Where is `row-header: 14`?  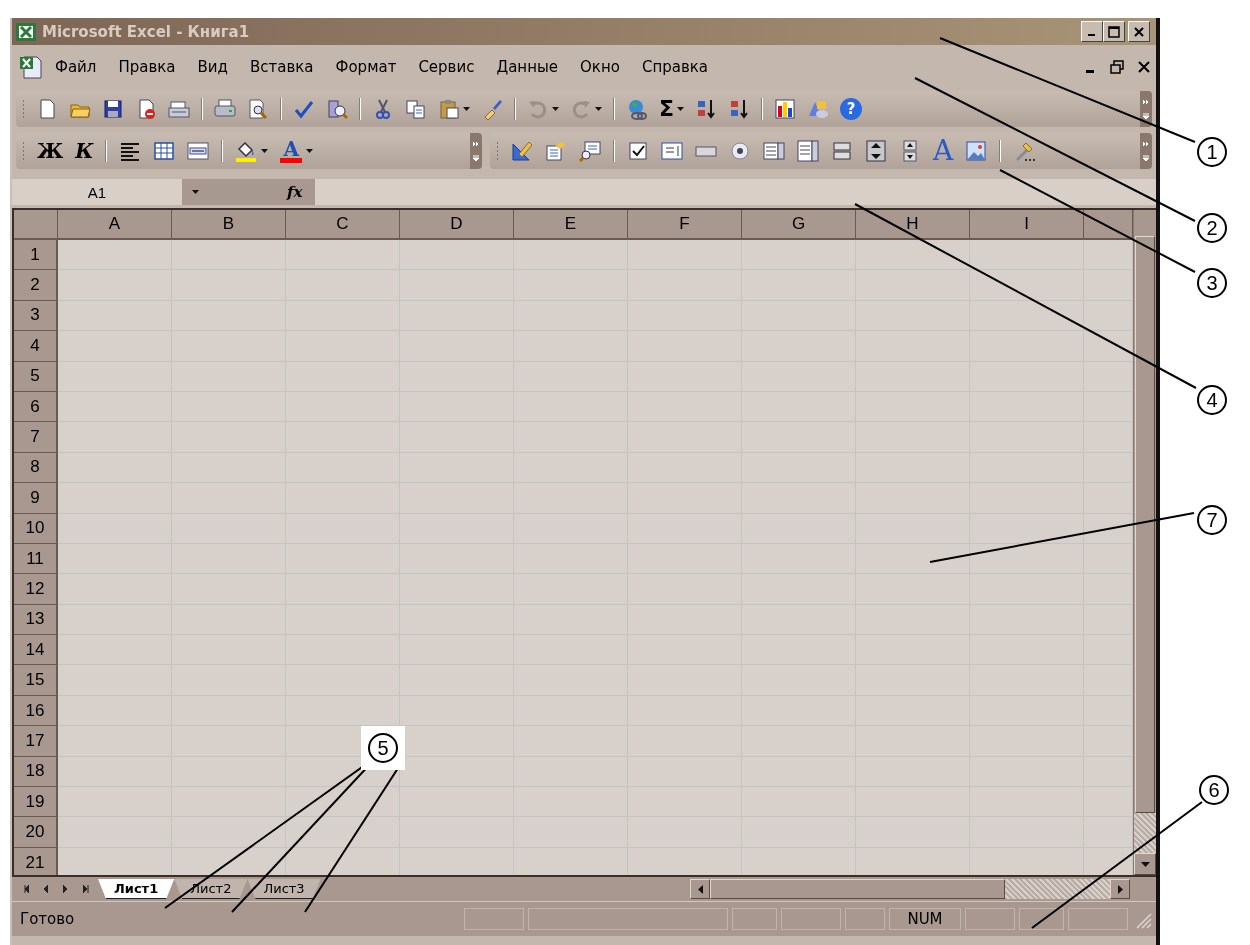 row-header: 14 is located at coordinates (36, 650).